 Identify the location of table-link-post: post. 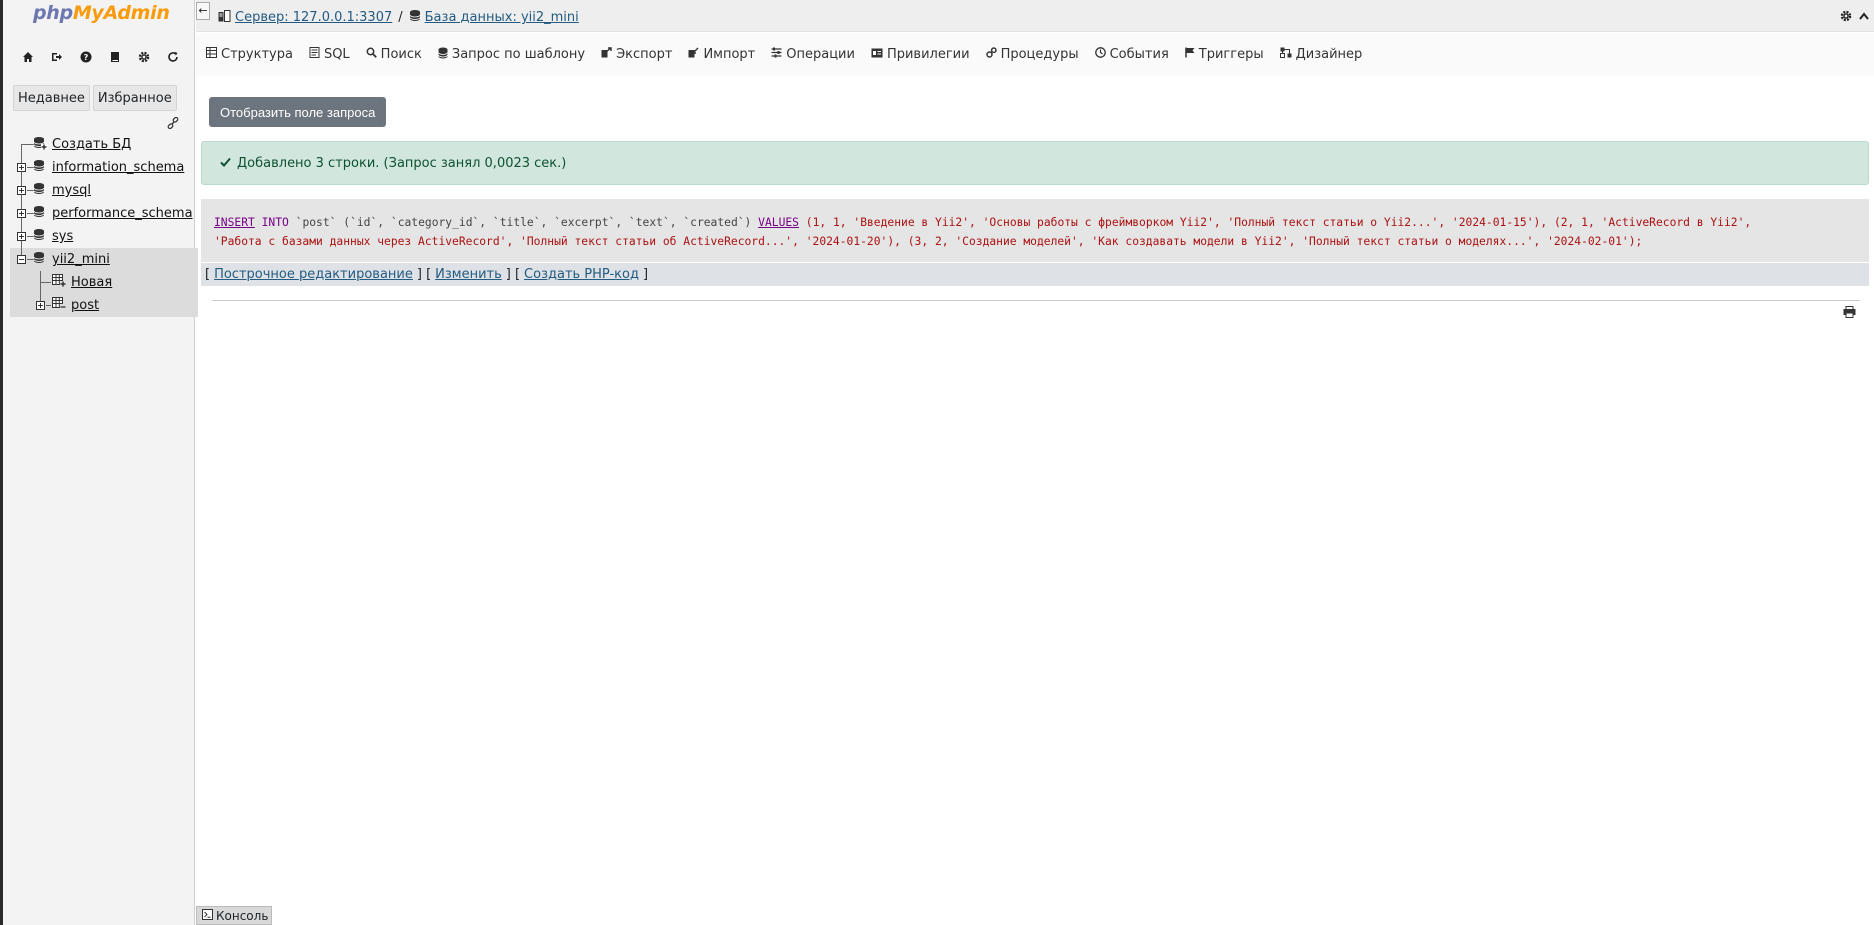
(85, 305).